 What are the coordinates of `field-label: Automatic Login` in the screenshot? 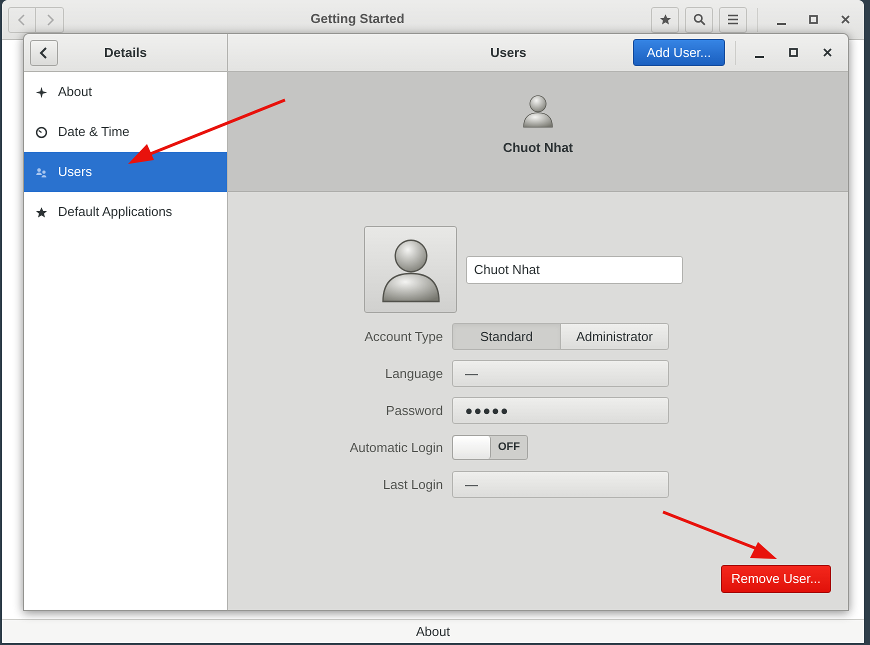 It's located at (396, 447).